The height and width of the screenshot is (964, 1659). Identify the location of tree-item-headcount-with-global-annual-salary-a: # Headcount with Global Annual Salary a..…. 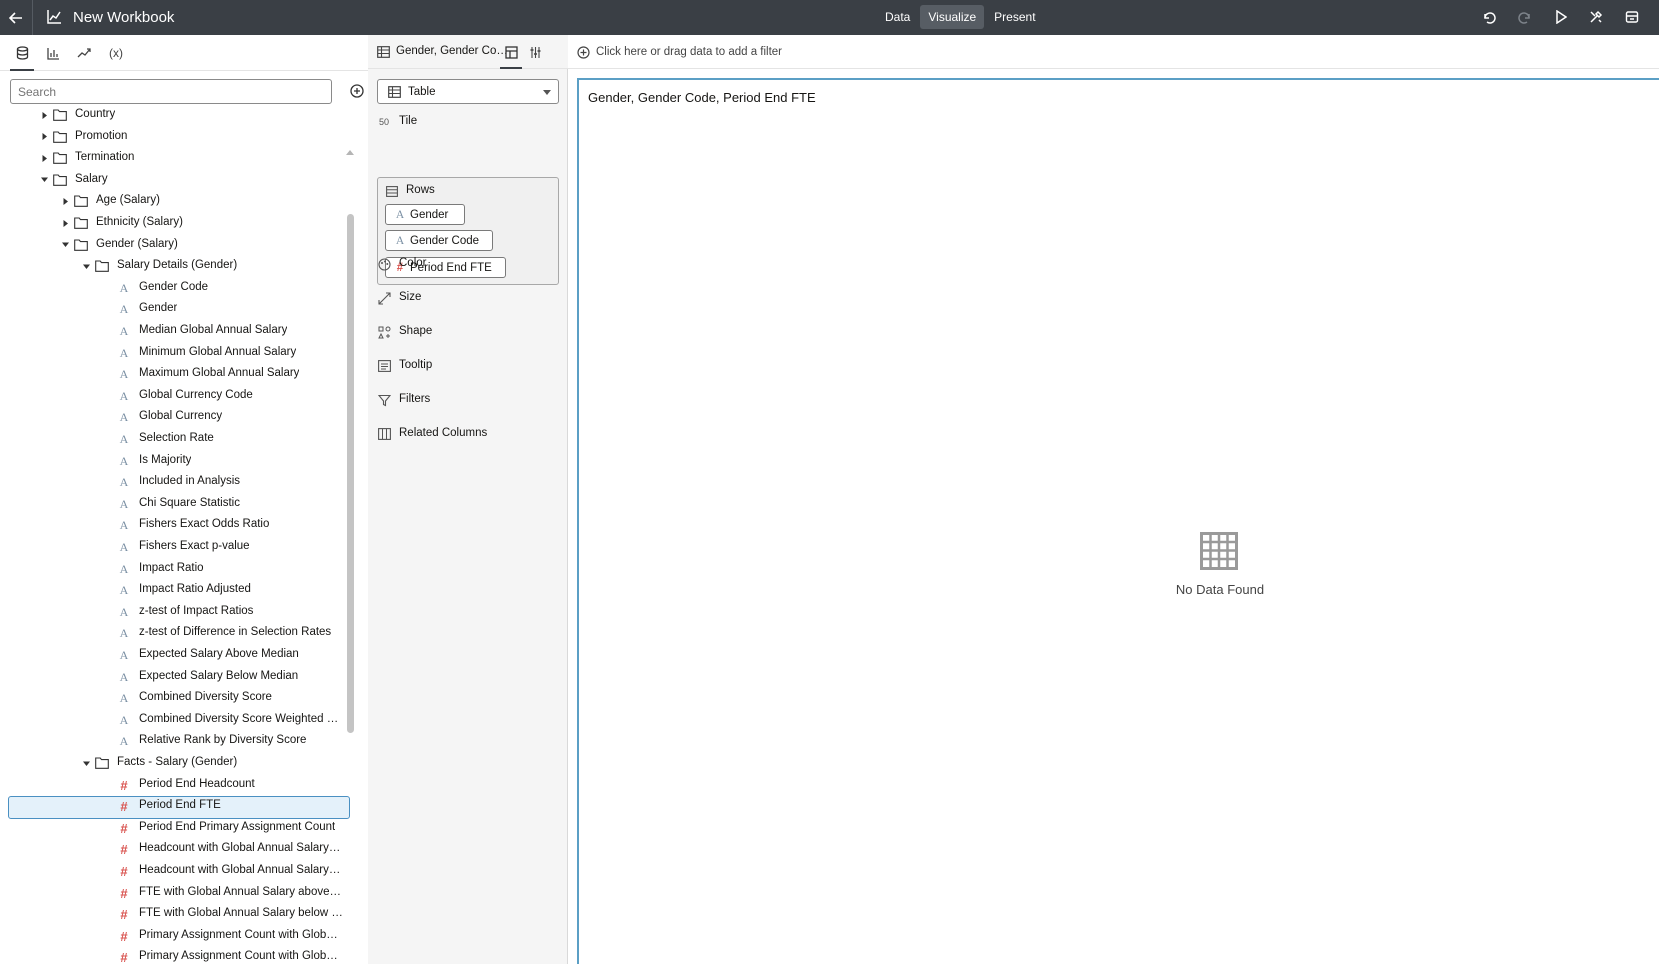
(175, 849).